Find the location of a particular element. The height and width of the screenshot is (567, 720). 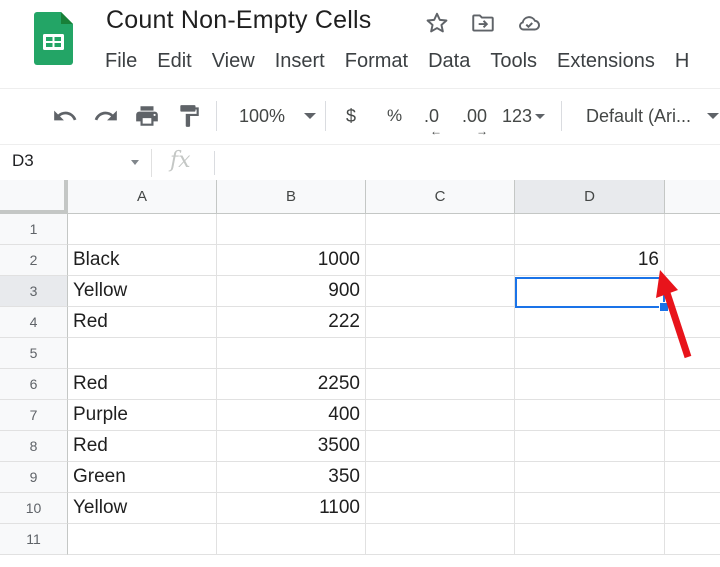

cell-b2: 1000 is located at coordinates (291, 260).